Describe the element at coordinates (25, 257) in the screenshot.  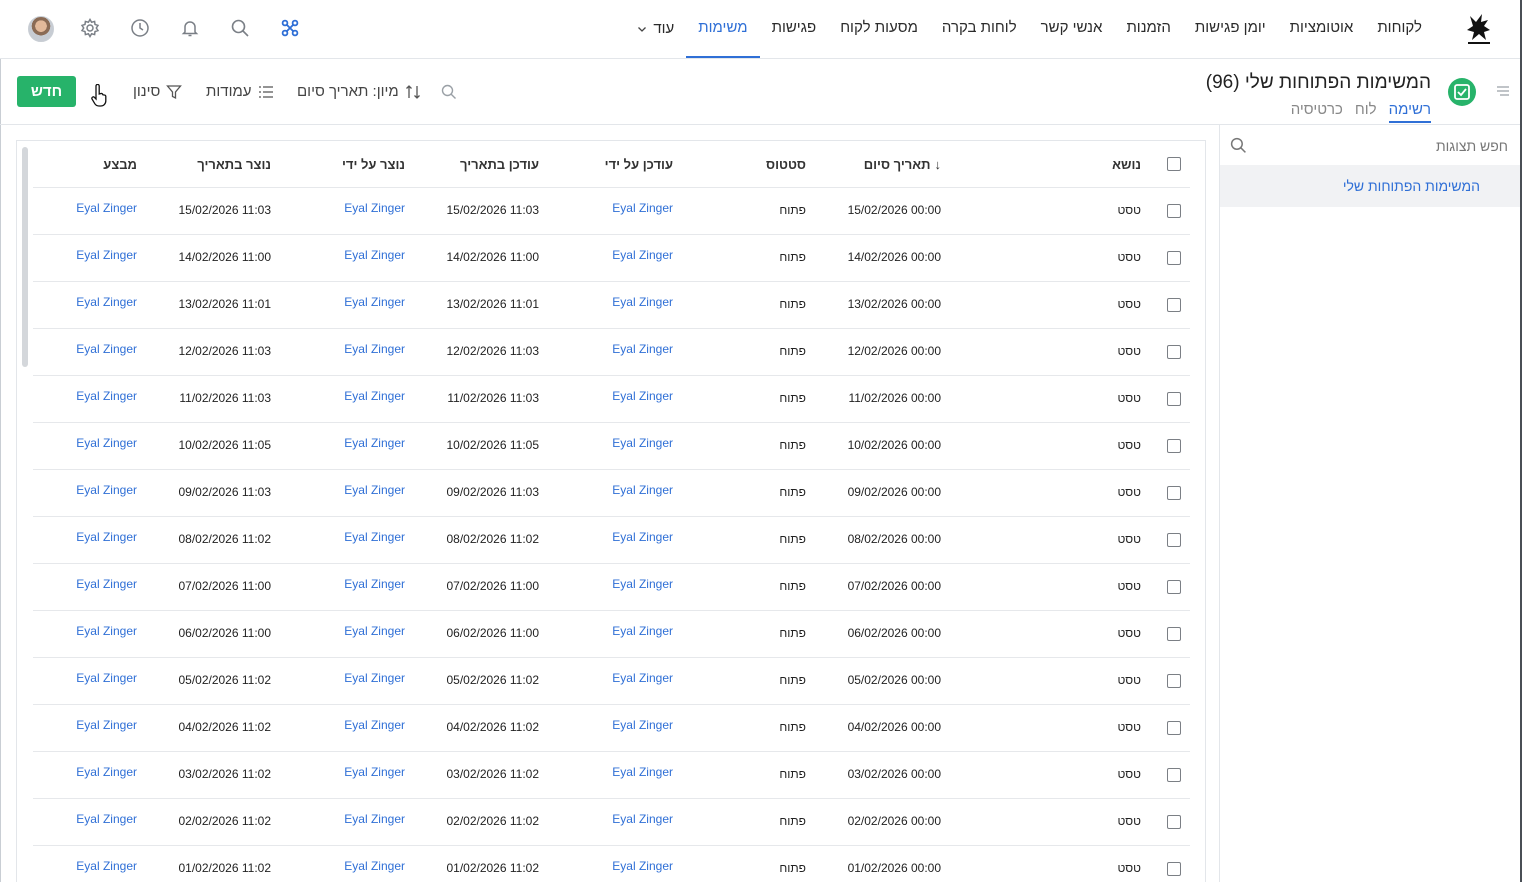
I see `scrollbar` at that location.